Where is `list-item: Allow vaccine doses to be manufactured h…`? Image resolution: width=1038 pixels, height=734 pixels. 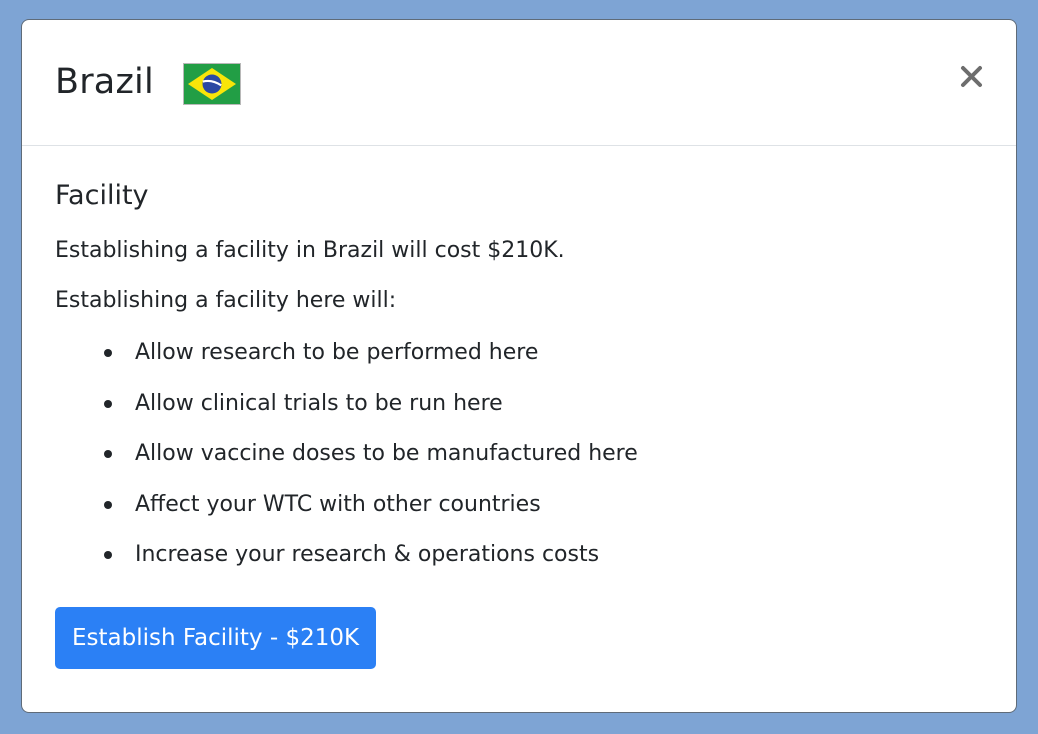 list-item: Allow vaccine doses to be manufactured h… is located at coordinates (346, 464).